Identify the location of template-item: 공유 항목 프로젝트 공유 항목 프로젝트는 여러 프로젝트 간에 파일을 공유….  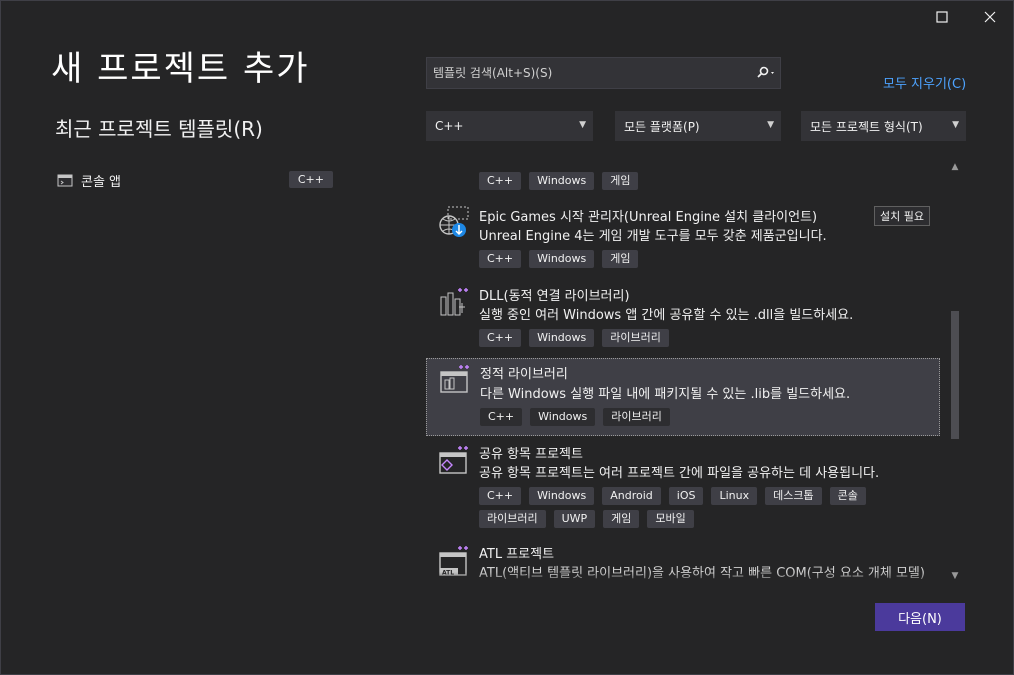
(683, 489).